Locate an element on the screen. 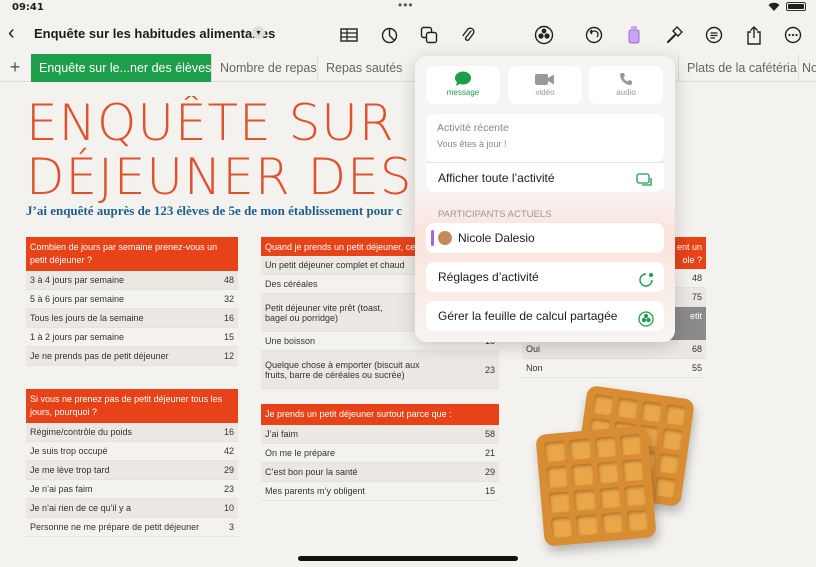  menu-list-icon is located at coordinates (714, 35).